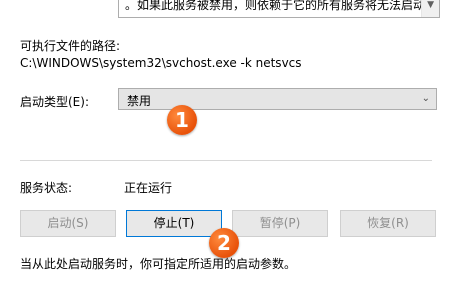  I want to click on startup-type-select: 禁用 ⌄, so click(277, 99).